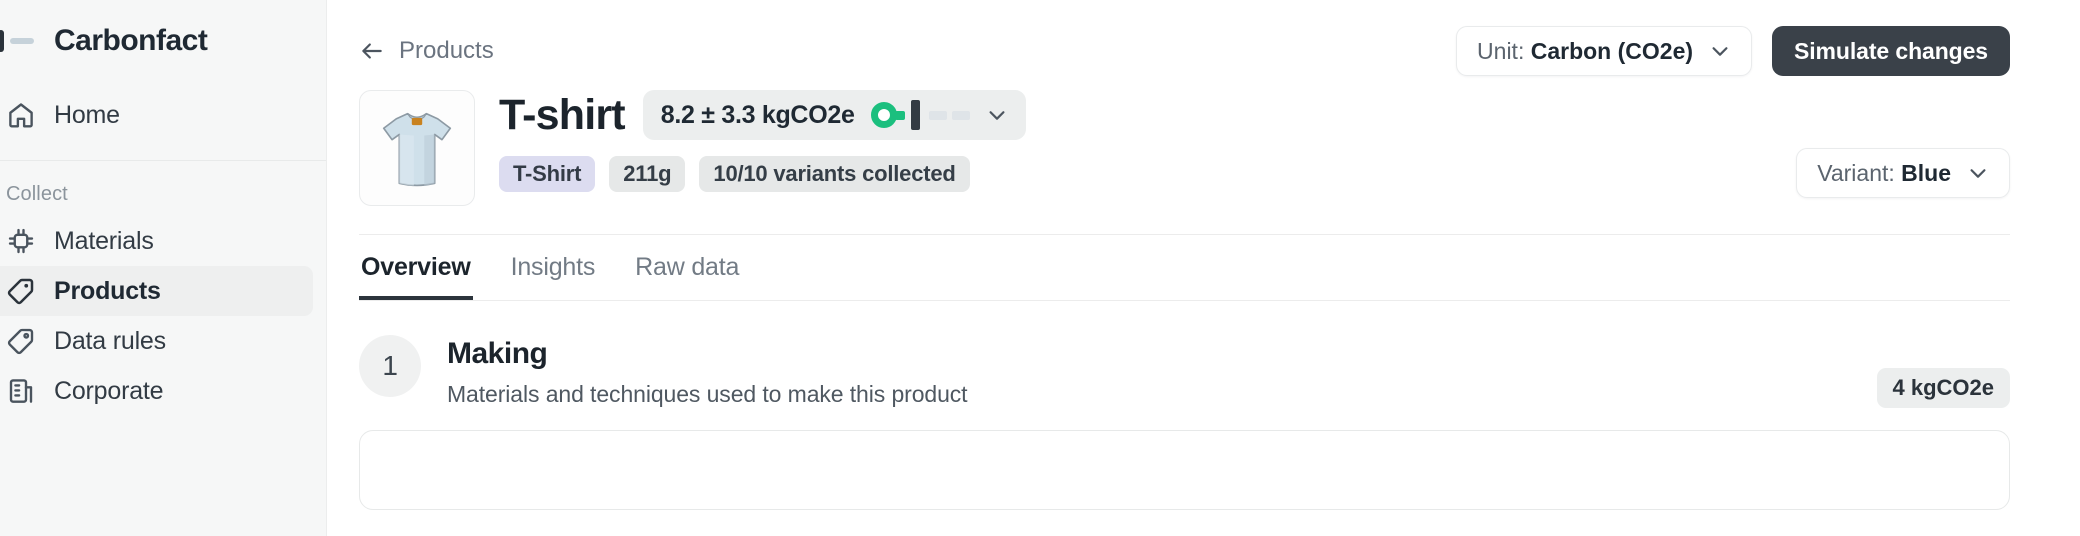  I want to click on tshirt-thumbnail, so click(417, 148).